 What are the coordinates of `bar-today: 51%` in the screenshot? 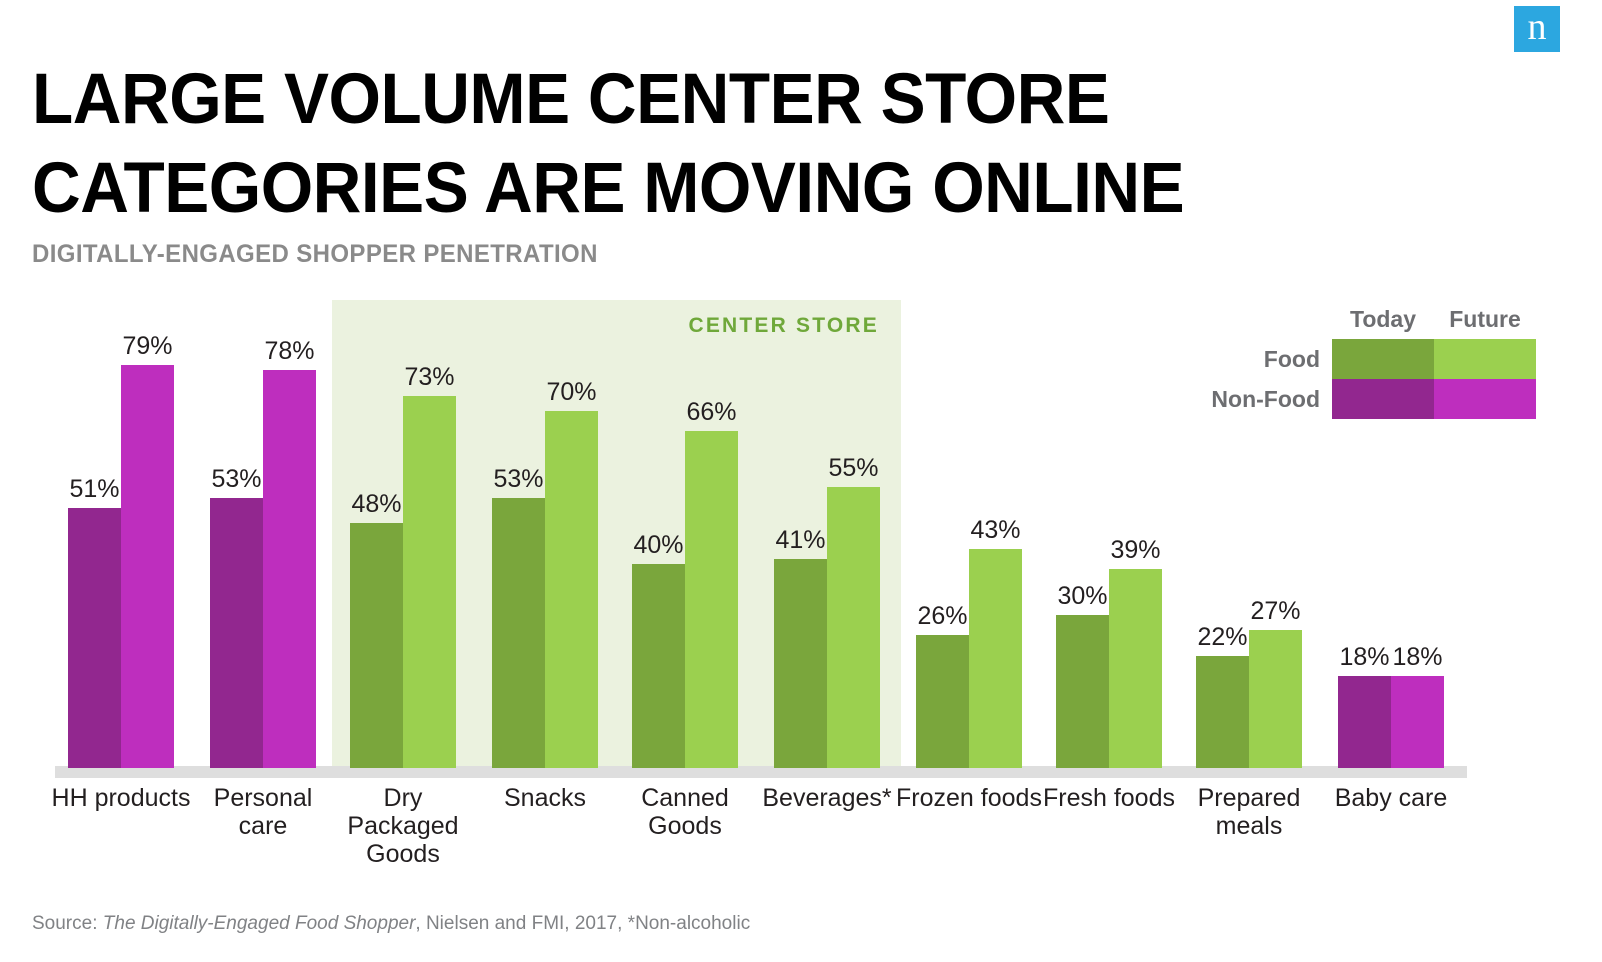 It's located at (94, 621).